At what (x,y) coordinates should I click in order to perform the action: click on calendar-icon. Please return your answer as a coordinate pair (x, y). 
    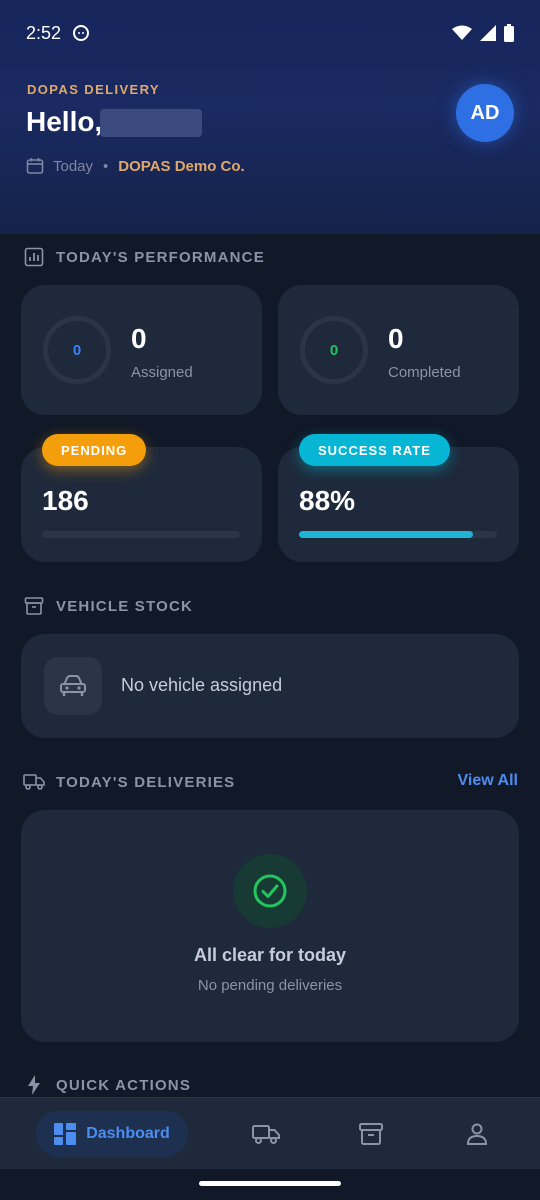
    Looking at the image, I should click on (35, 166).